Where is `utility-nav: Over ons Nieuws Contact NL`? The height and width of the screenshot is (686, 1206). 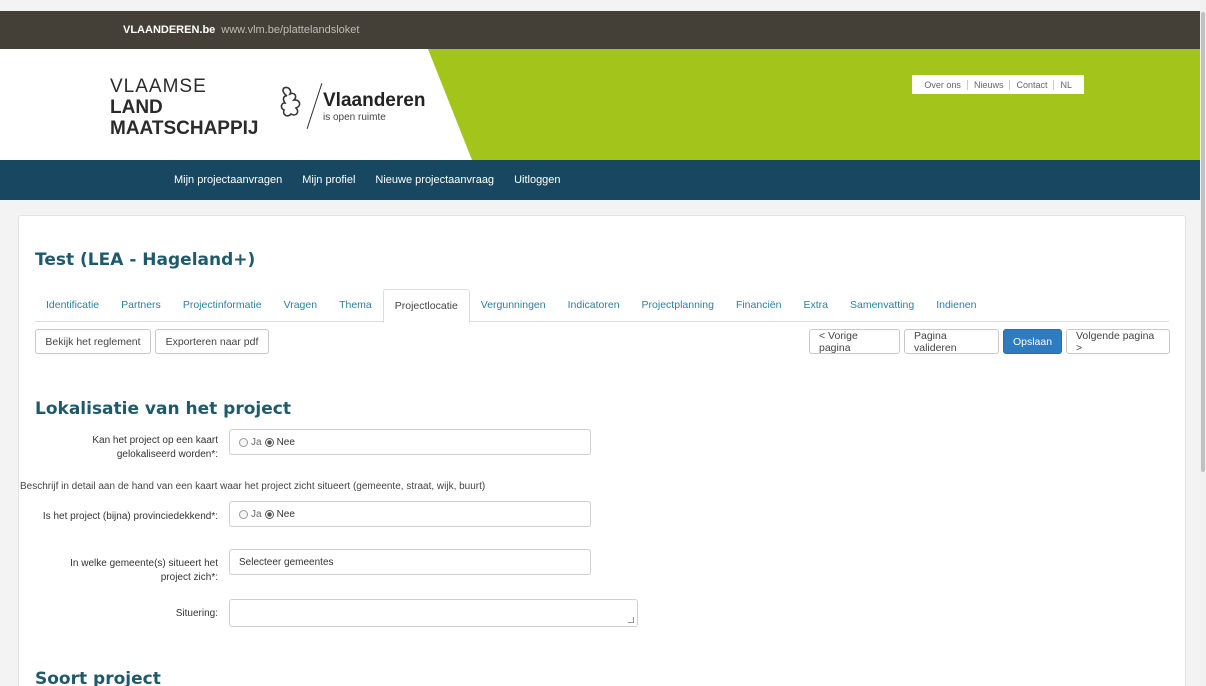 utility-nav: Over ons Nieuws Contact NL is located at coordinates (998, 84).